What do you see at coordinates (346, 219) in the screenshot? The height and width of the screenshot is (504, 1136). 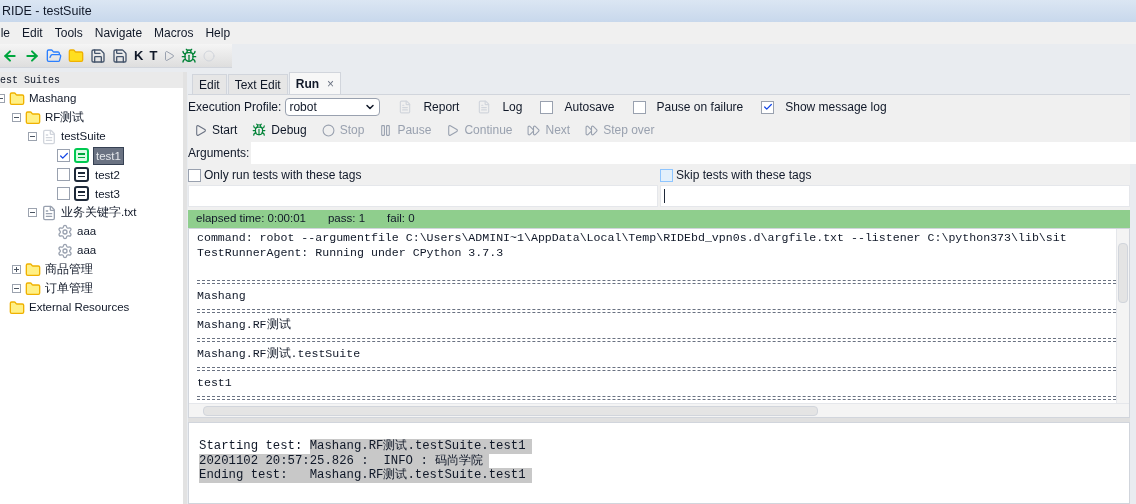 I see `status-text: pass: 1` at bounding box center [346, 219].